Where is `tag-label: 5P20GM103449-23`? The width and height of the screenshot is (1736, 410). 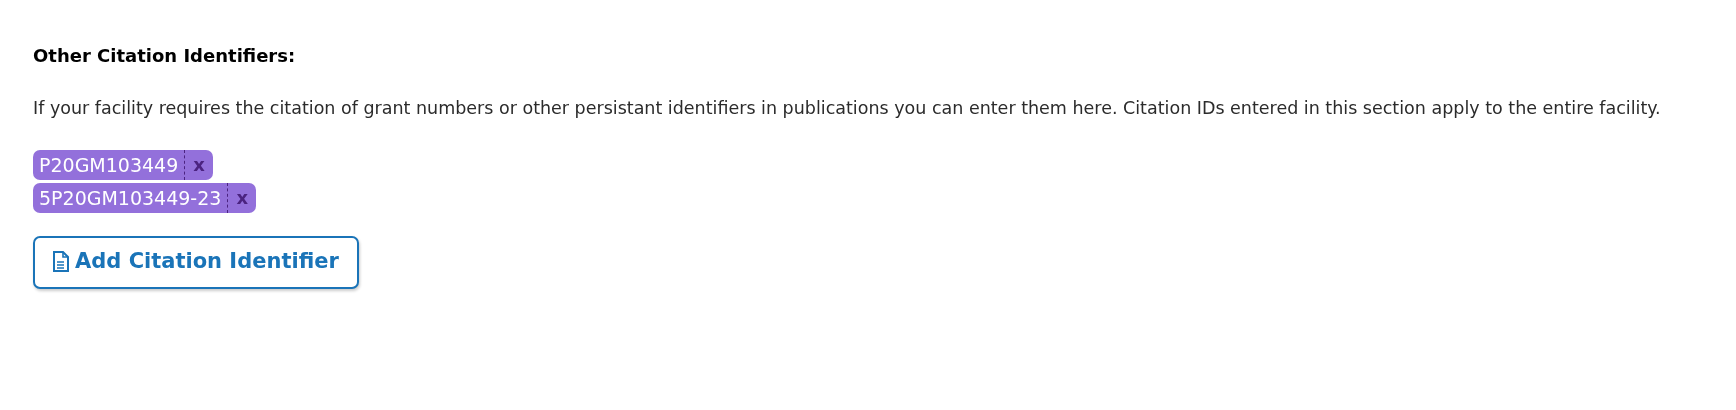
tag-label: 5P20GM103449-23 is located at coordinates (130, 198).